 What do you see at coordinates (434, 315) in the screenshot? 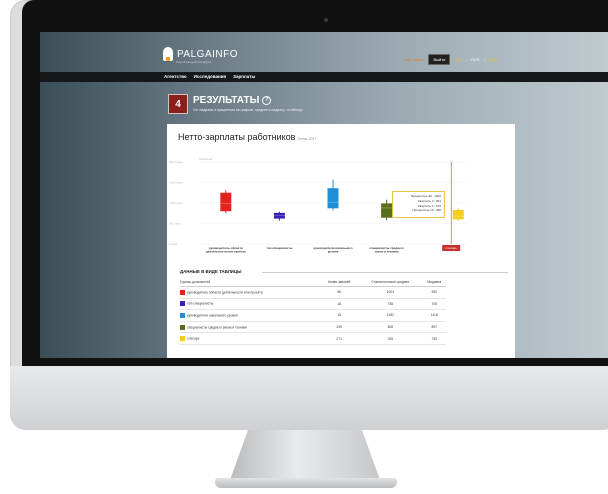
I see `row-median: 1116` at bounding box center [434, 315].